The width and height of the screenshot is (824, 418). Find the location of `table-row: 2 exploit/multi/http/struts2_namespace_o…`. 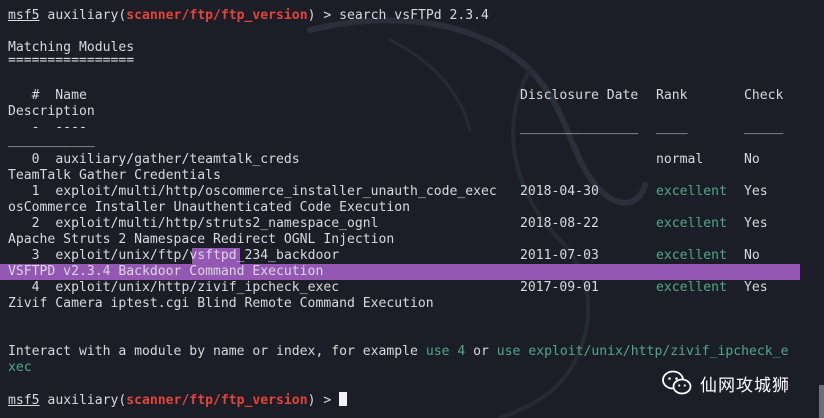

table-row: 2 exploit/multi/http/struts2_namespace_o… is located at coordinates (193, 224).